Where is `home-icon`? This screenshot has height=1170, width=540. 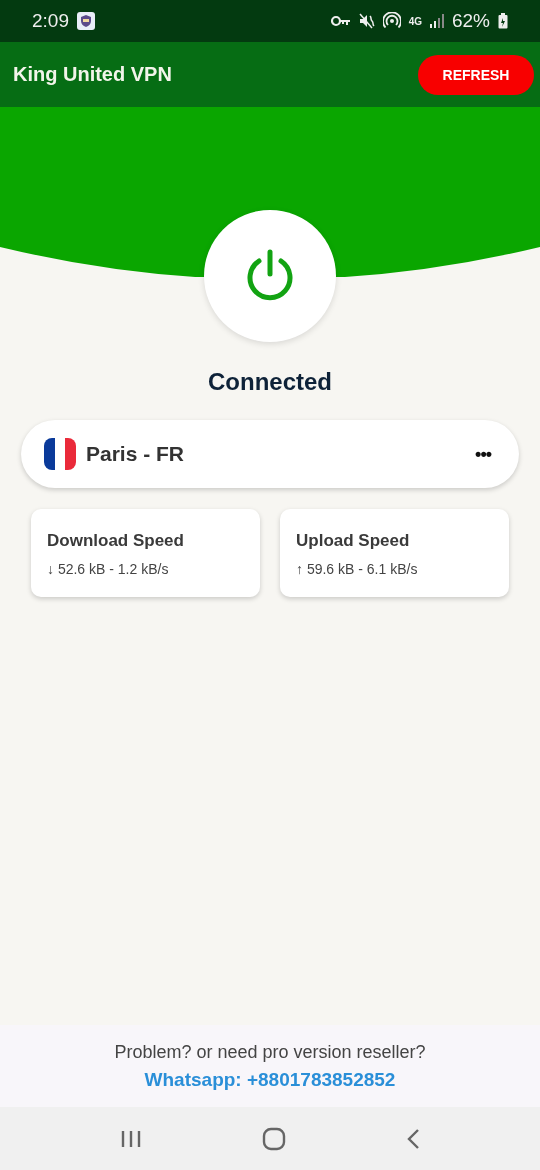 home-icon is located at coordinates (274, 1138).